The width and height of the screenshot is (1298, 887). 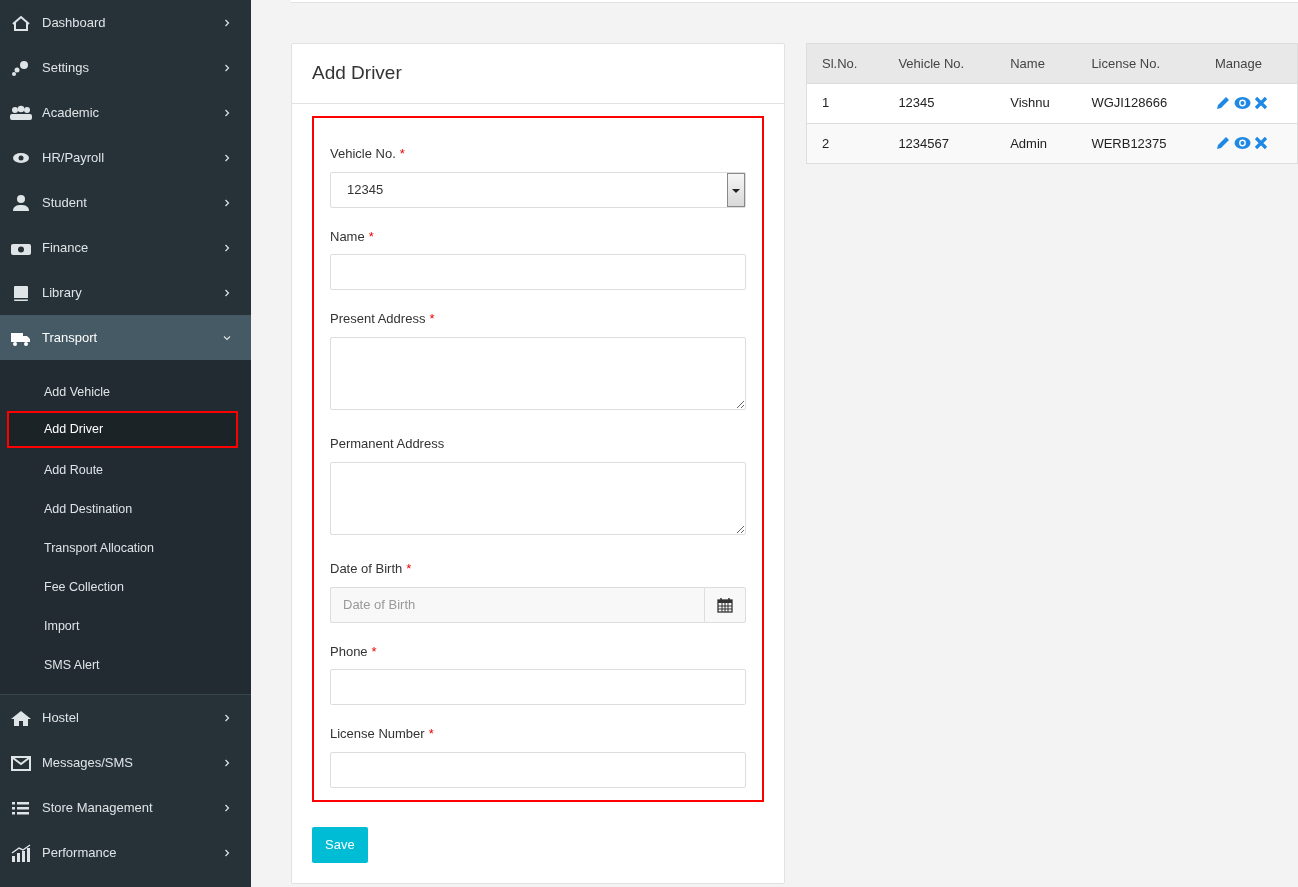 What do you see at coordinates (21, 112) in the screenshot?
I see `people-icon` at bounding box center [21, 112].